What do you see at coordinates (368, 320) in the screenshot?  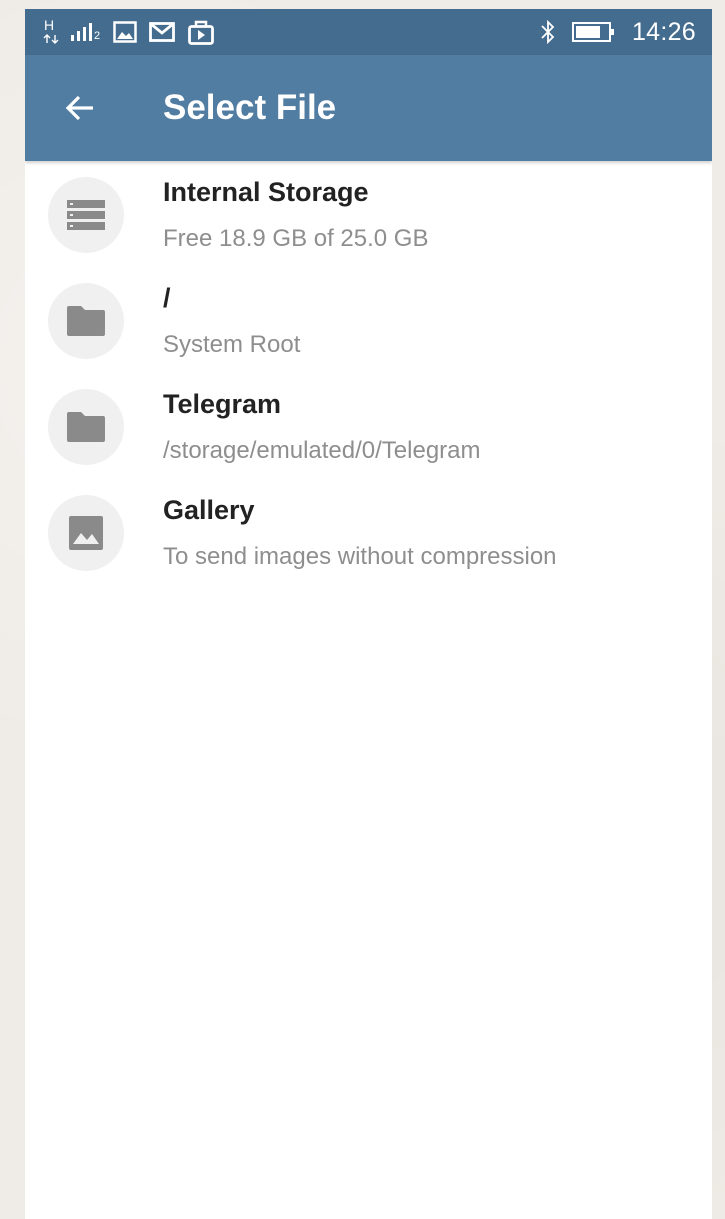 I see `list-item-system-root: / System Root` at bounding box center [368, 320].